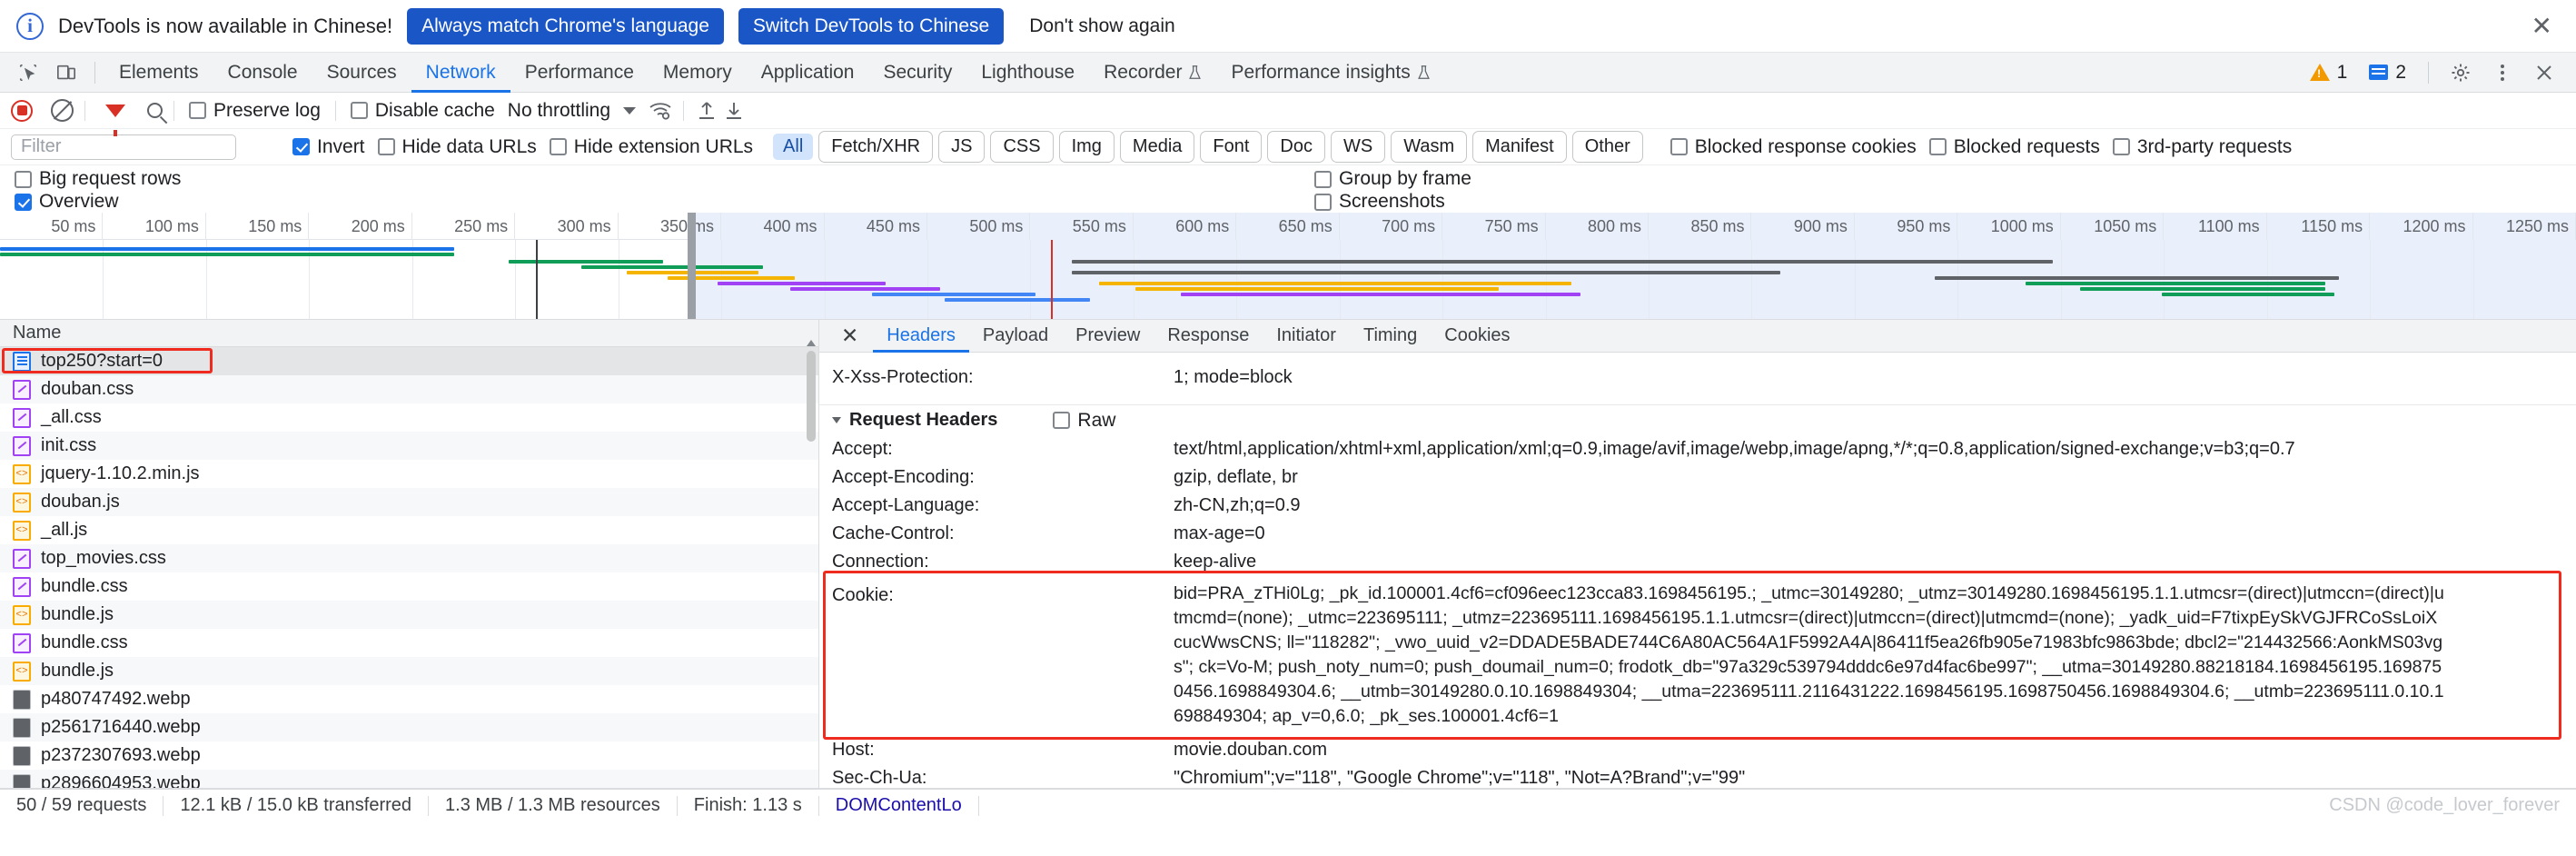  What do you see at coordinates (825, 279) in the screenshot?
I see `timeline-gridline` at bounding box center [825, 279].